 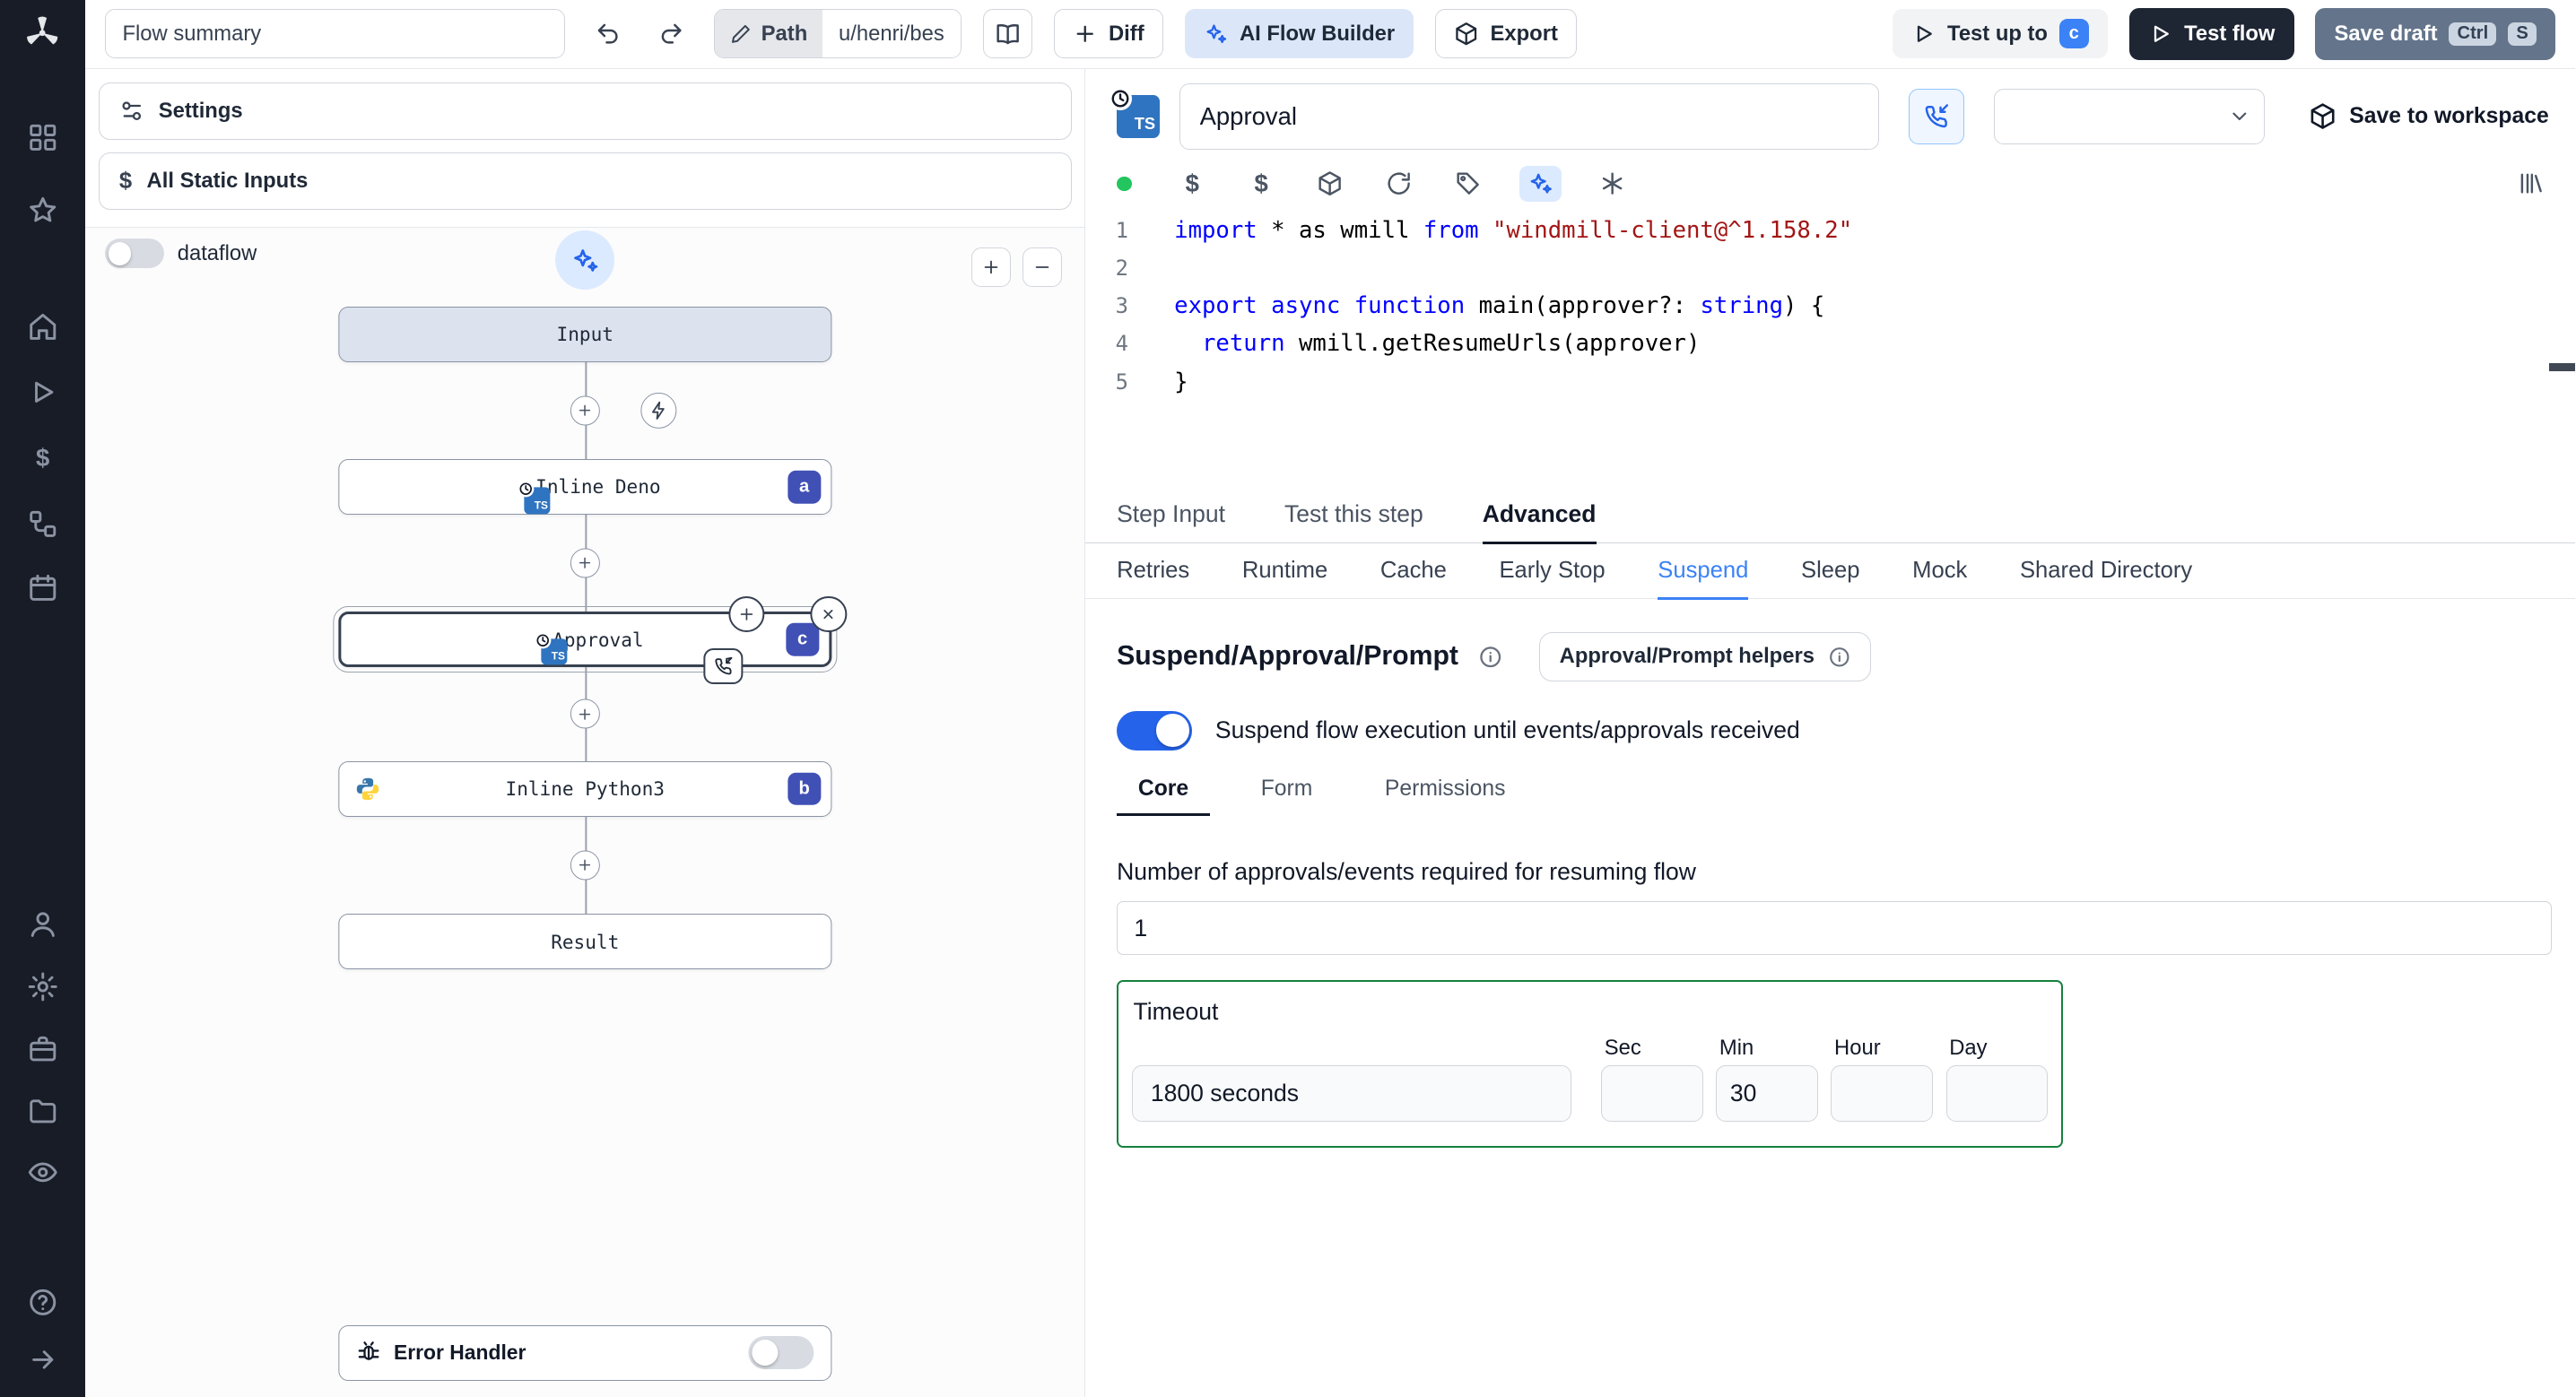 What do you see at coordinates (1353, 516) in the screenshot?
I see `tab-test-this-step: Test this step` at bounding box center [1353, 516].